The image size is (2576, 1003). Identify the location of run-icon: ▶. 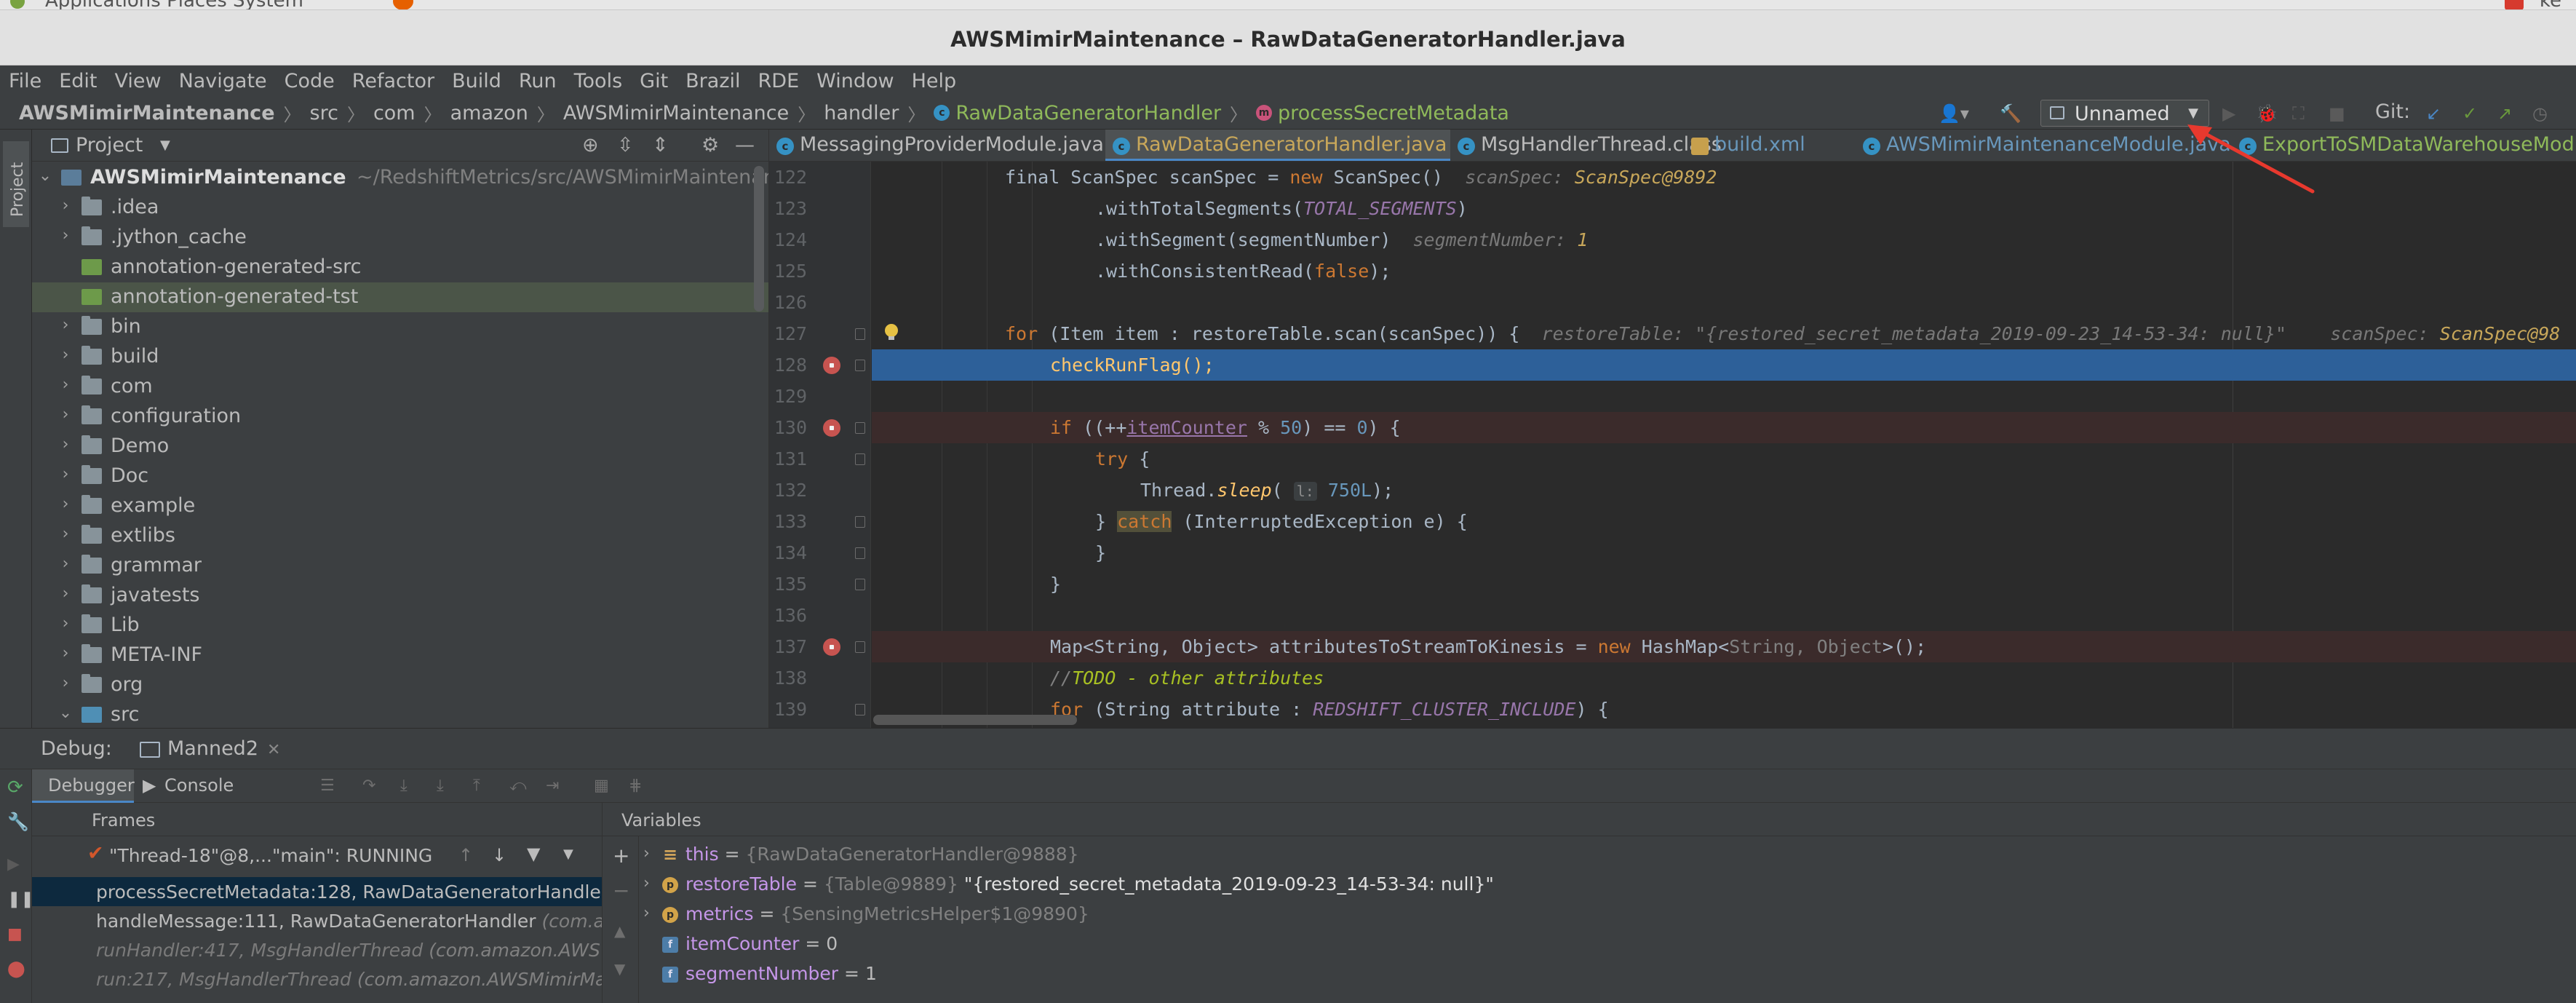
(2228, 113).